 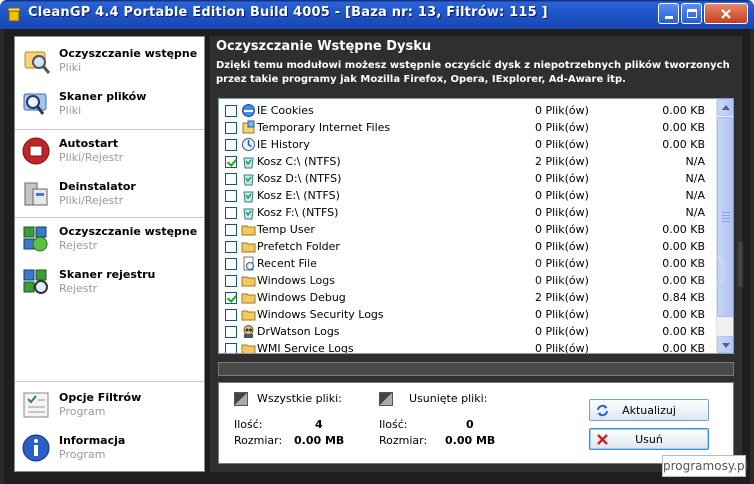 I want to click on ie-icon, so click(x=248, y=110).